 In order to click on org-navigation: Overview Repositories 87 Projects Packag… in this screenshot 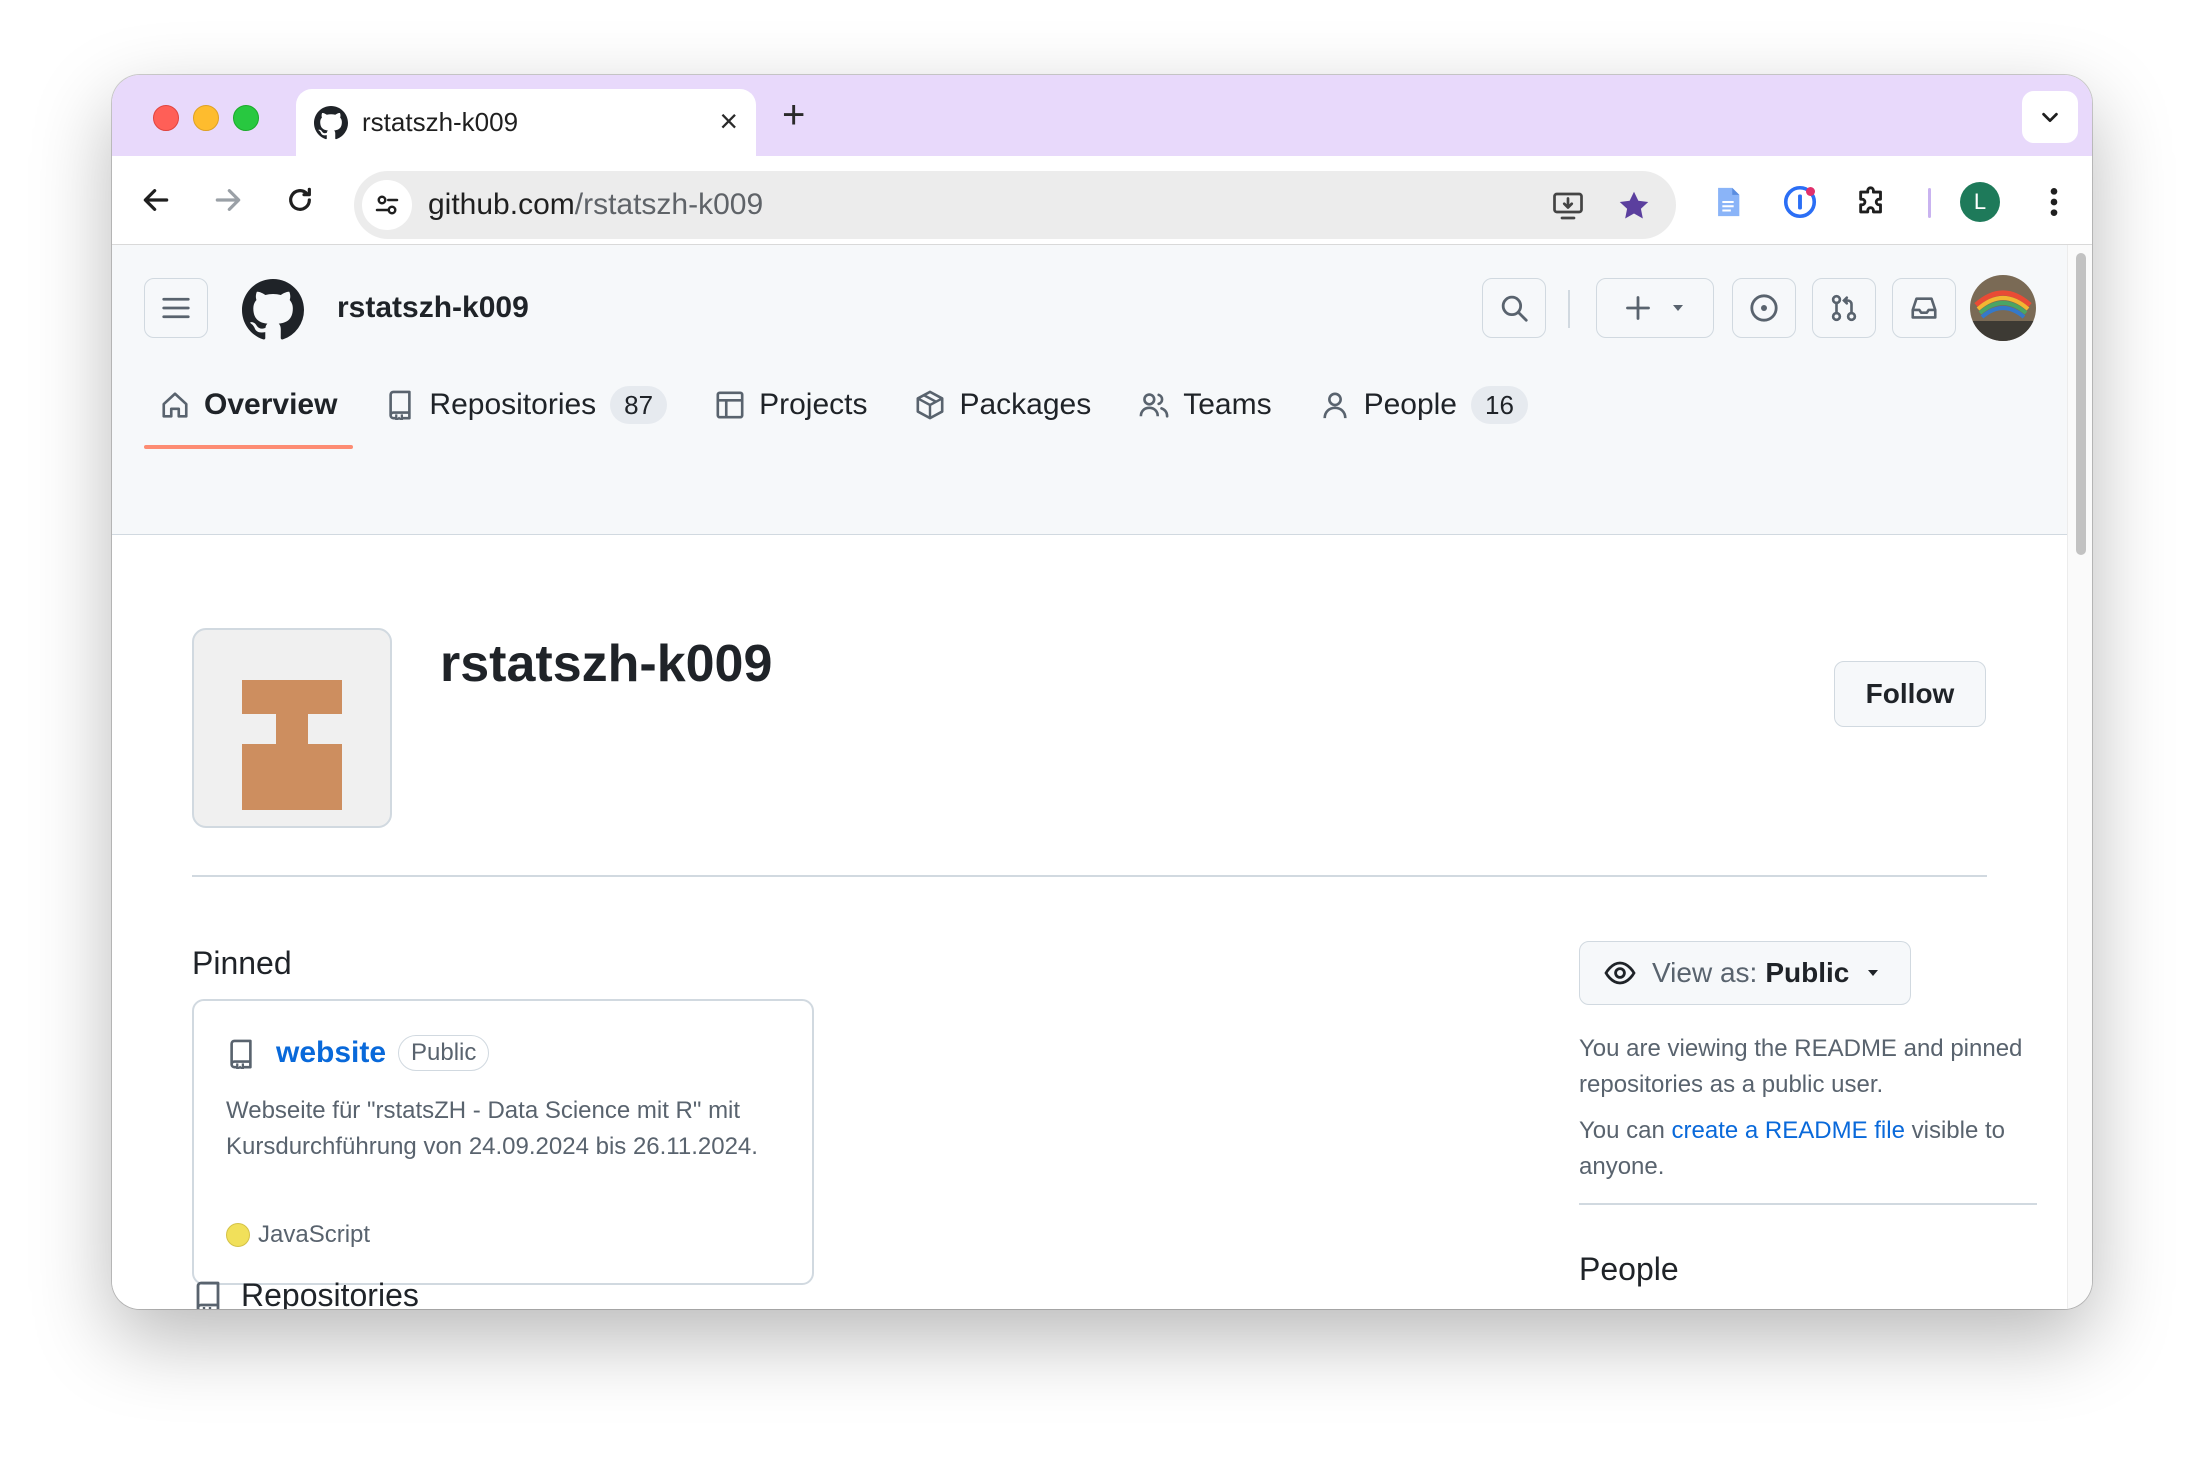, I will do `click(852, 407)`.